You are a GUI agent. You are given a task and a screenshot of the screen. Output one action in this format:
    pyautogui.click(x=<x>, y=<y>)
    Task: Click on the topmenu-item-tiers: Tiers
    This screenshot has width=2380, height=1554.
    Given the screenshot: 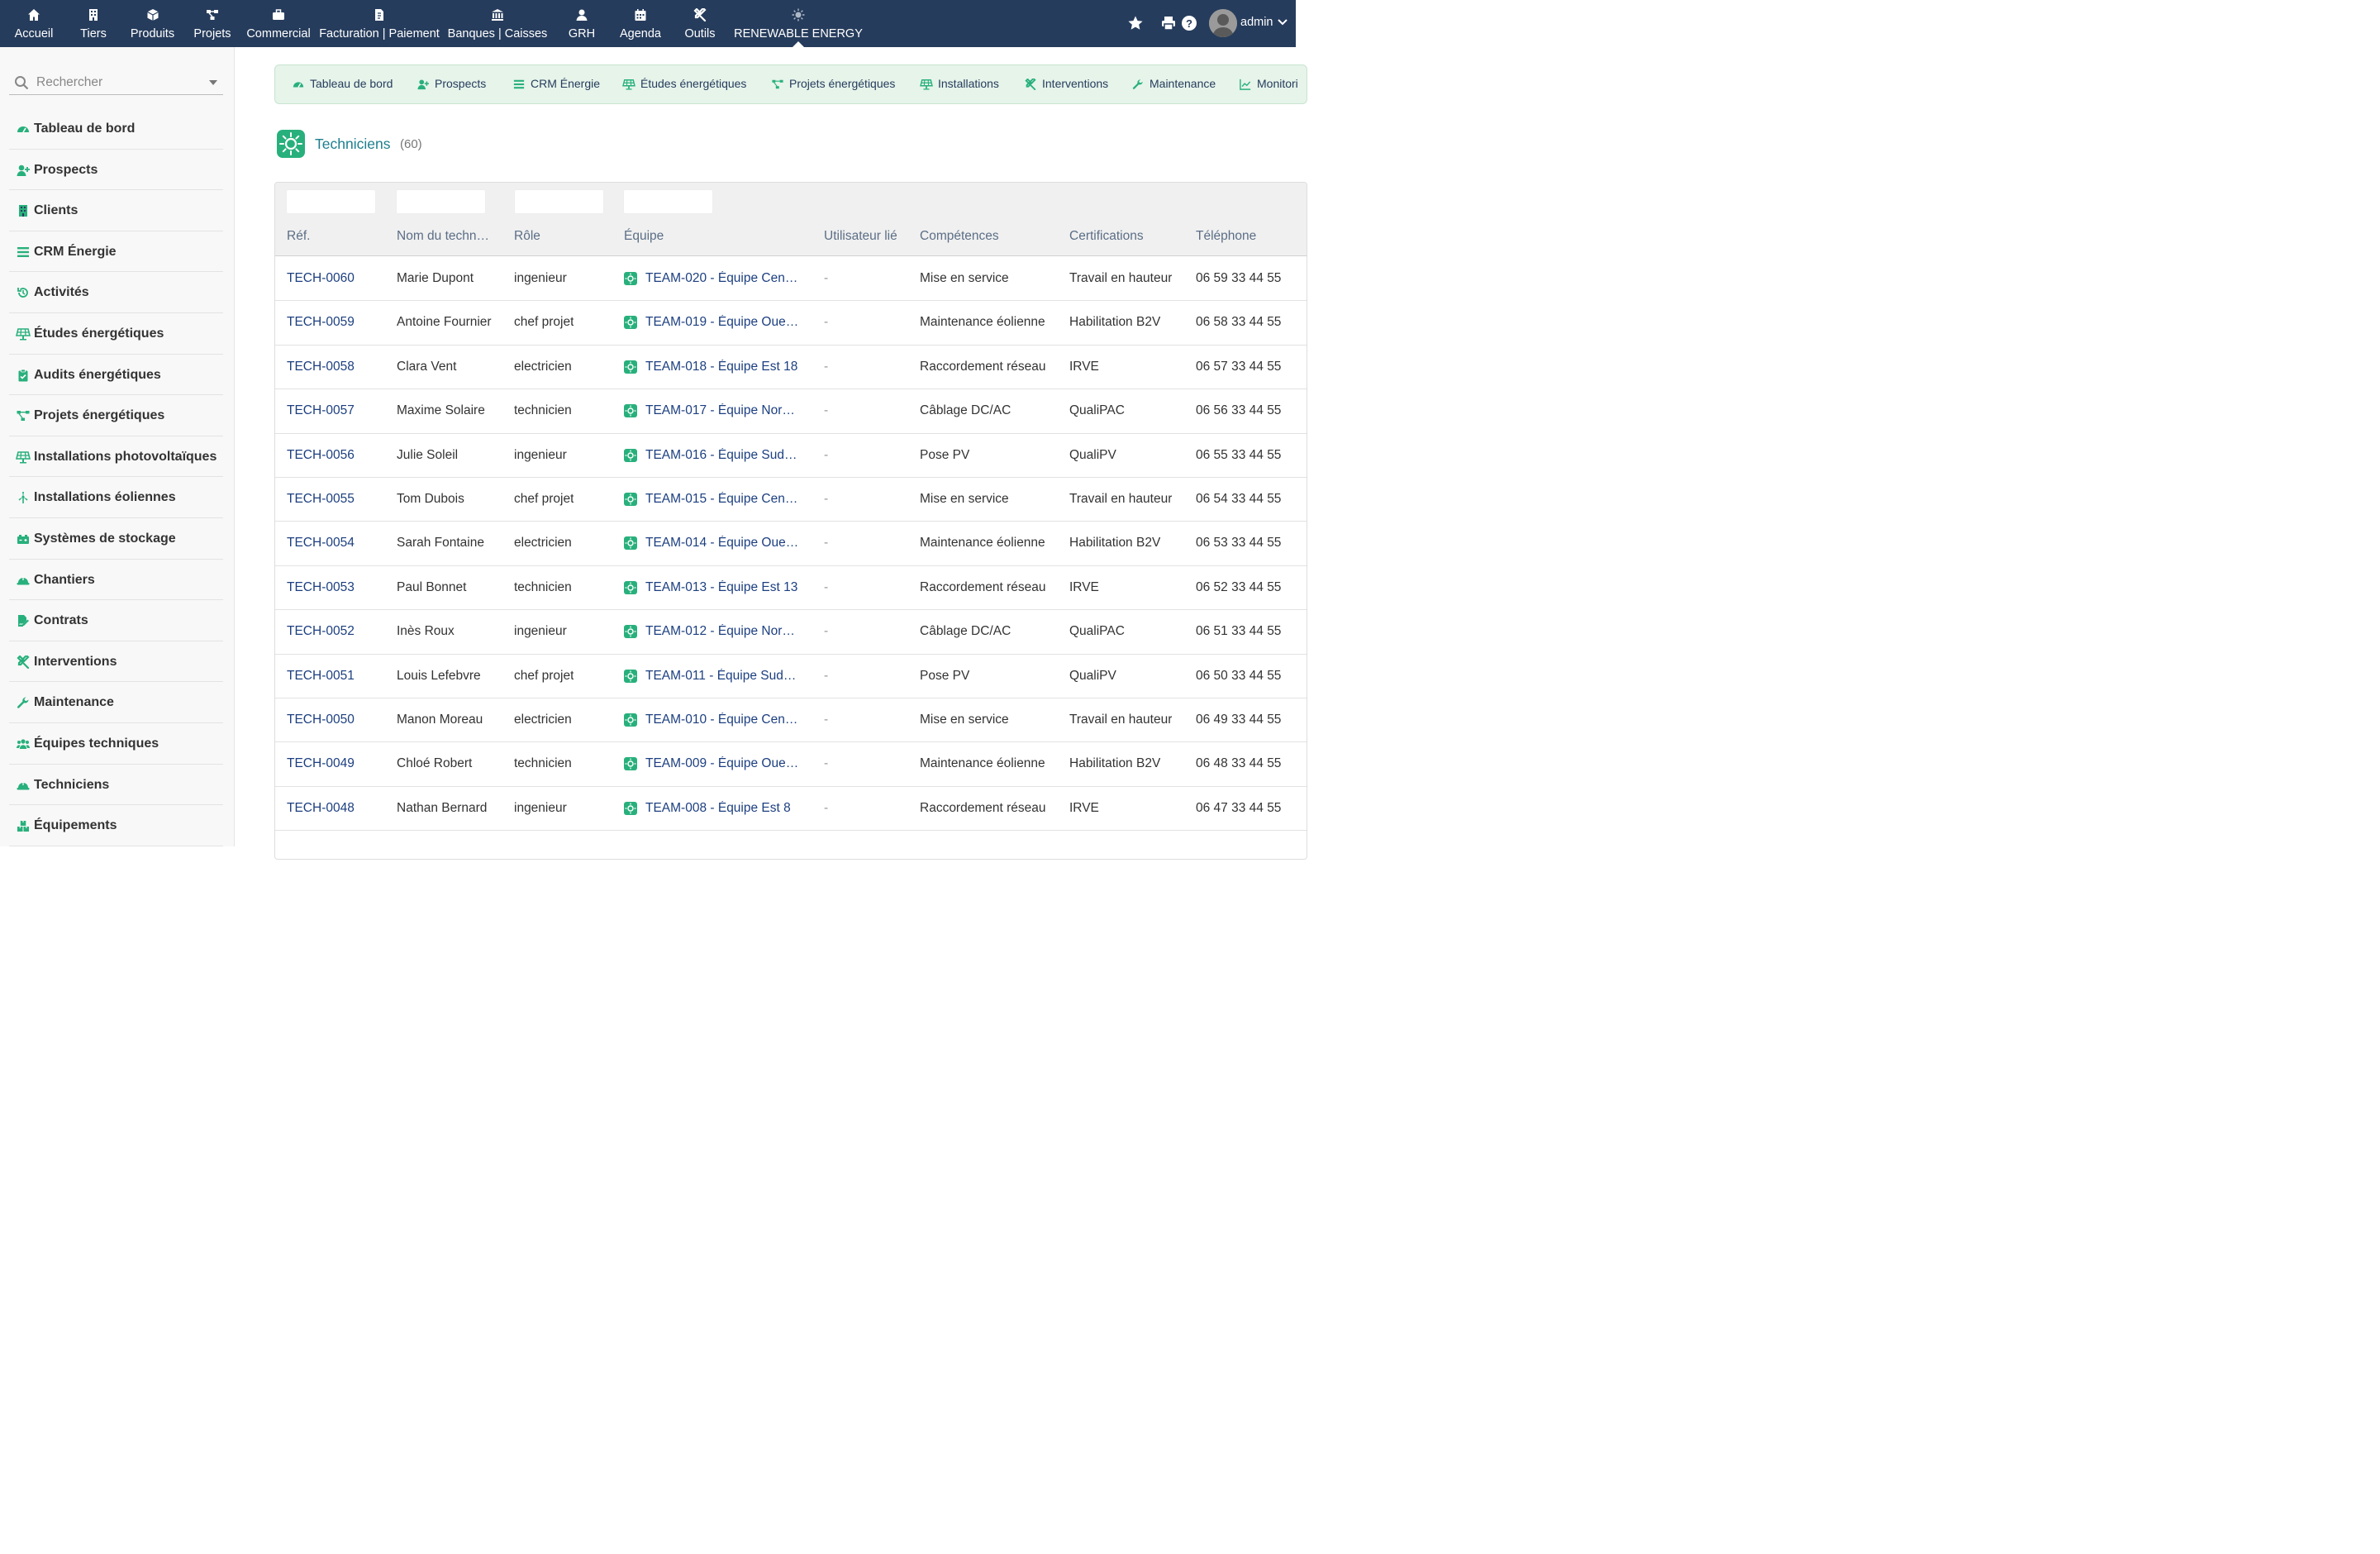 What is the action you would take?
    pyautogui.click(x=93, y=23)
    